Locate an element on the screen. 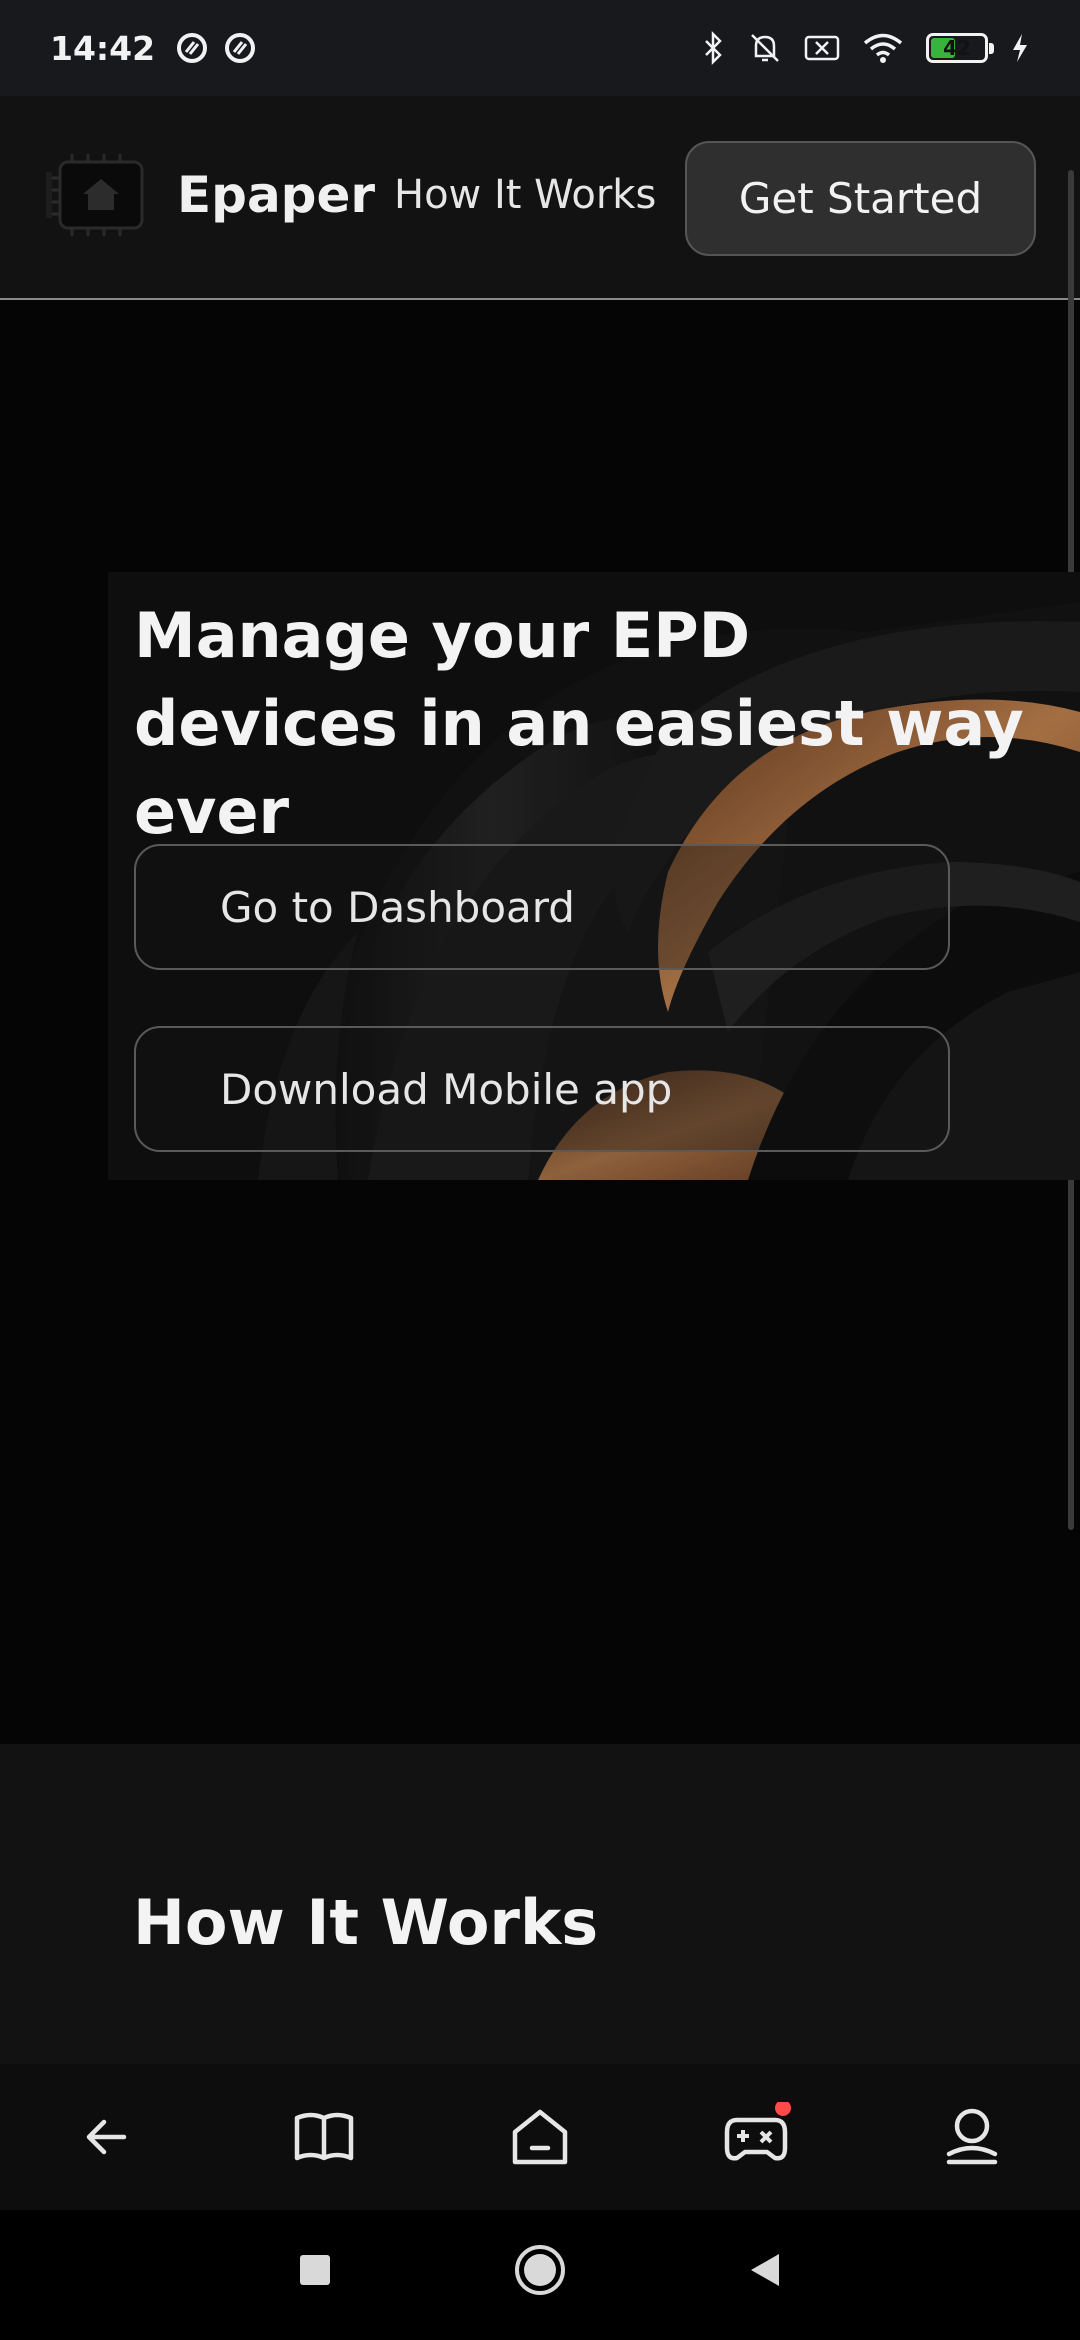 This screenshot has width=1080, height=2340. wifi-icon is located at coordinates (883, 48).